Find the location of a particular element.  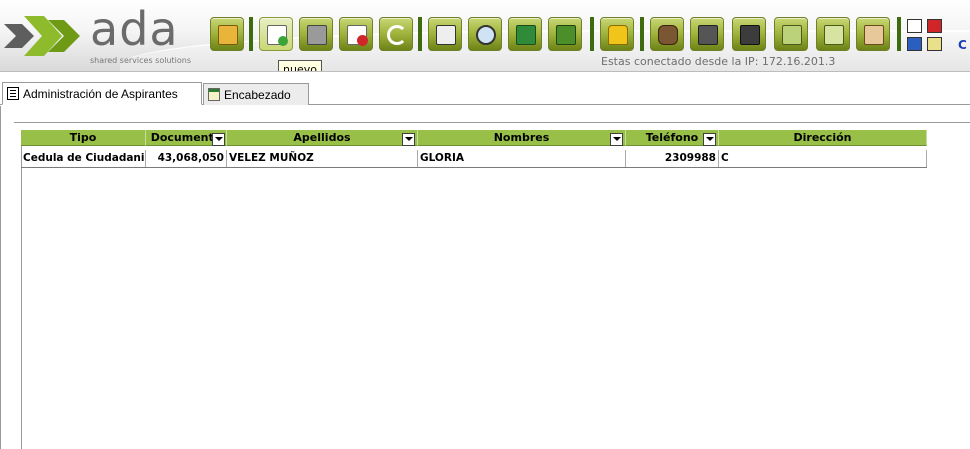

lock-button is located at coordinates (617, 34).